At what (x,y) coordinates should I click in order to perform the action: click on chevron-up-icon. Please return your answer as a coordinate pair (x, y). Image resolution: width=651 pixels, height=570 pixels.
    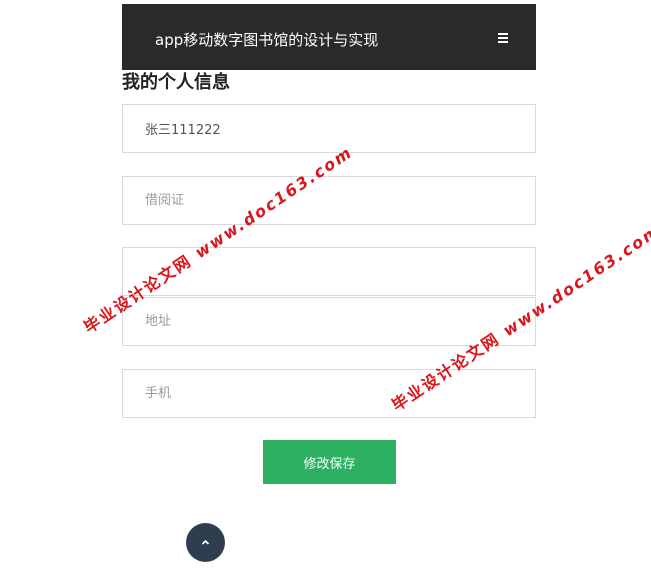
    Looking at the image, I should click on (205, 542).